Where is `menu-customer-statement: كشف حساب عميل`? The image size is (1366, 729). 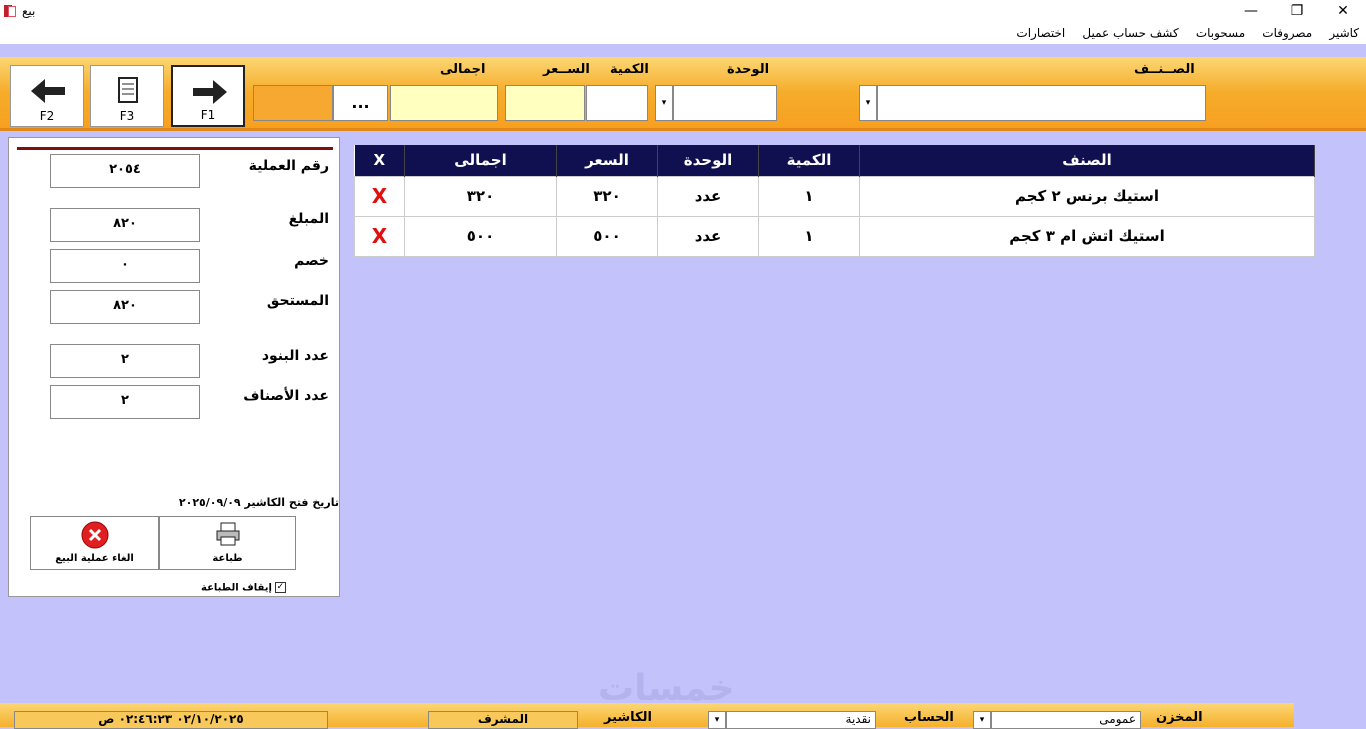 menu-customer-statement: كشف حساب عميل is located at coordinates (1130, 33).